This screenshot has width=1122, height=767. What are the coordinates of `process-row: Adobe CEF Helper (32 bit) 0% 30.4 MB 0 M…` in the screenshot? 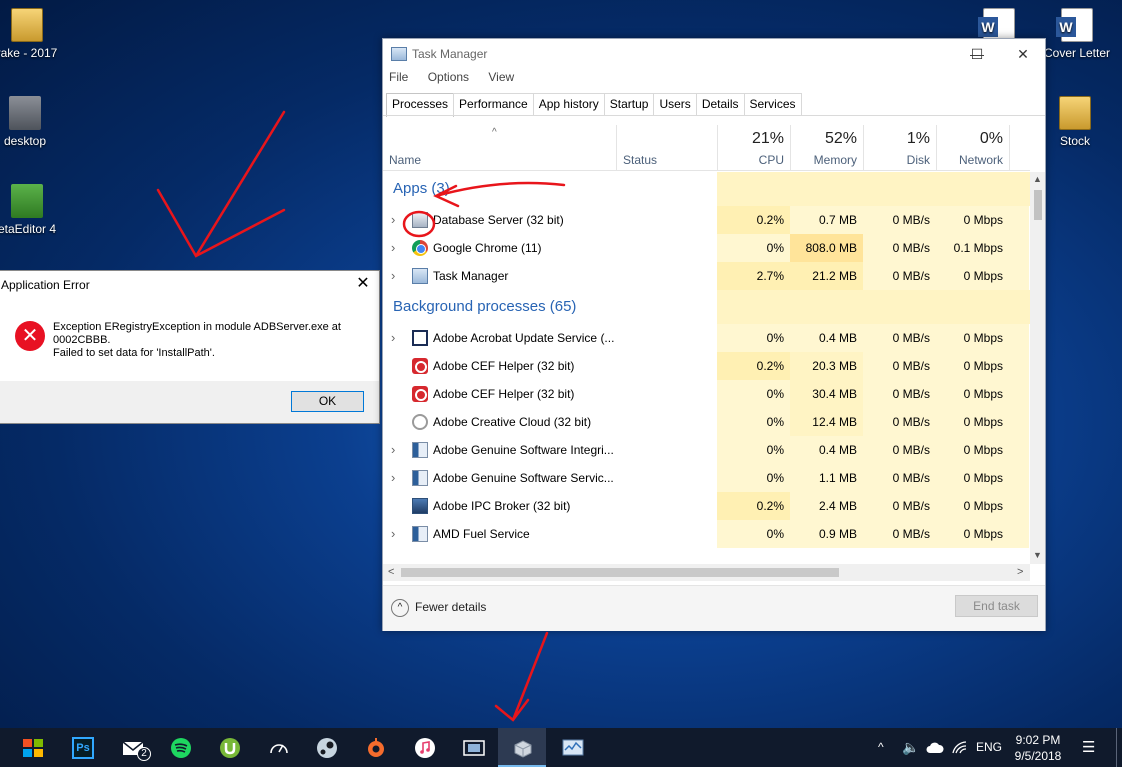 It's located at (706, 394).